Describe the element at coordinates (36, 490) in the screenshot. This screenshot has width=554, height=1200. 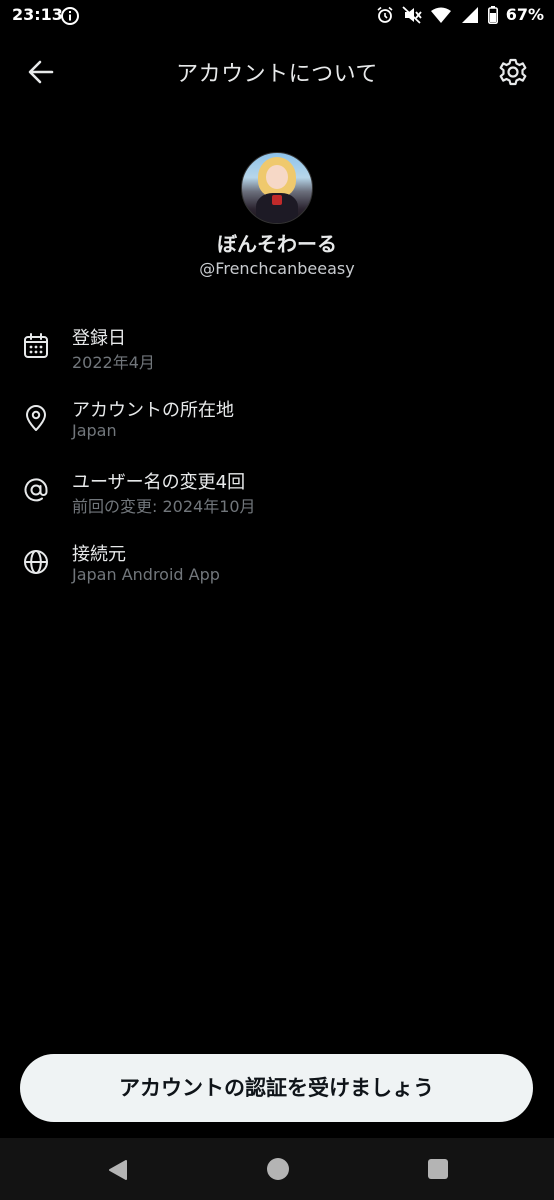
I see `at-sign-icon` at that location.